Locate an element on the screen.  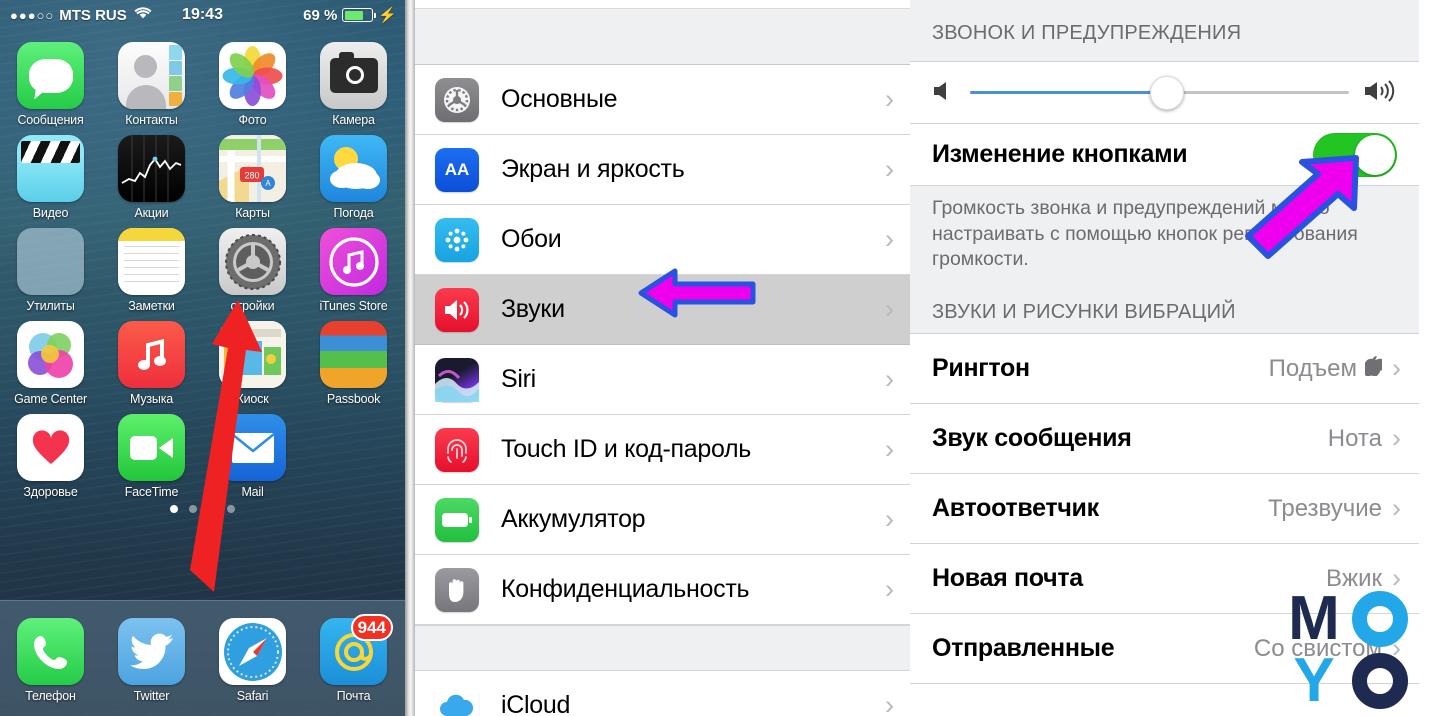
app-game-center: Game Center is located at coordinates (50, 359).